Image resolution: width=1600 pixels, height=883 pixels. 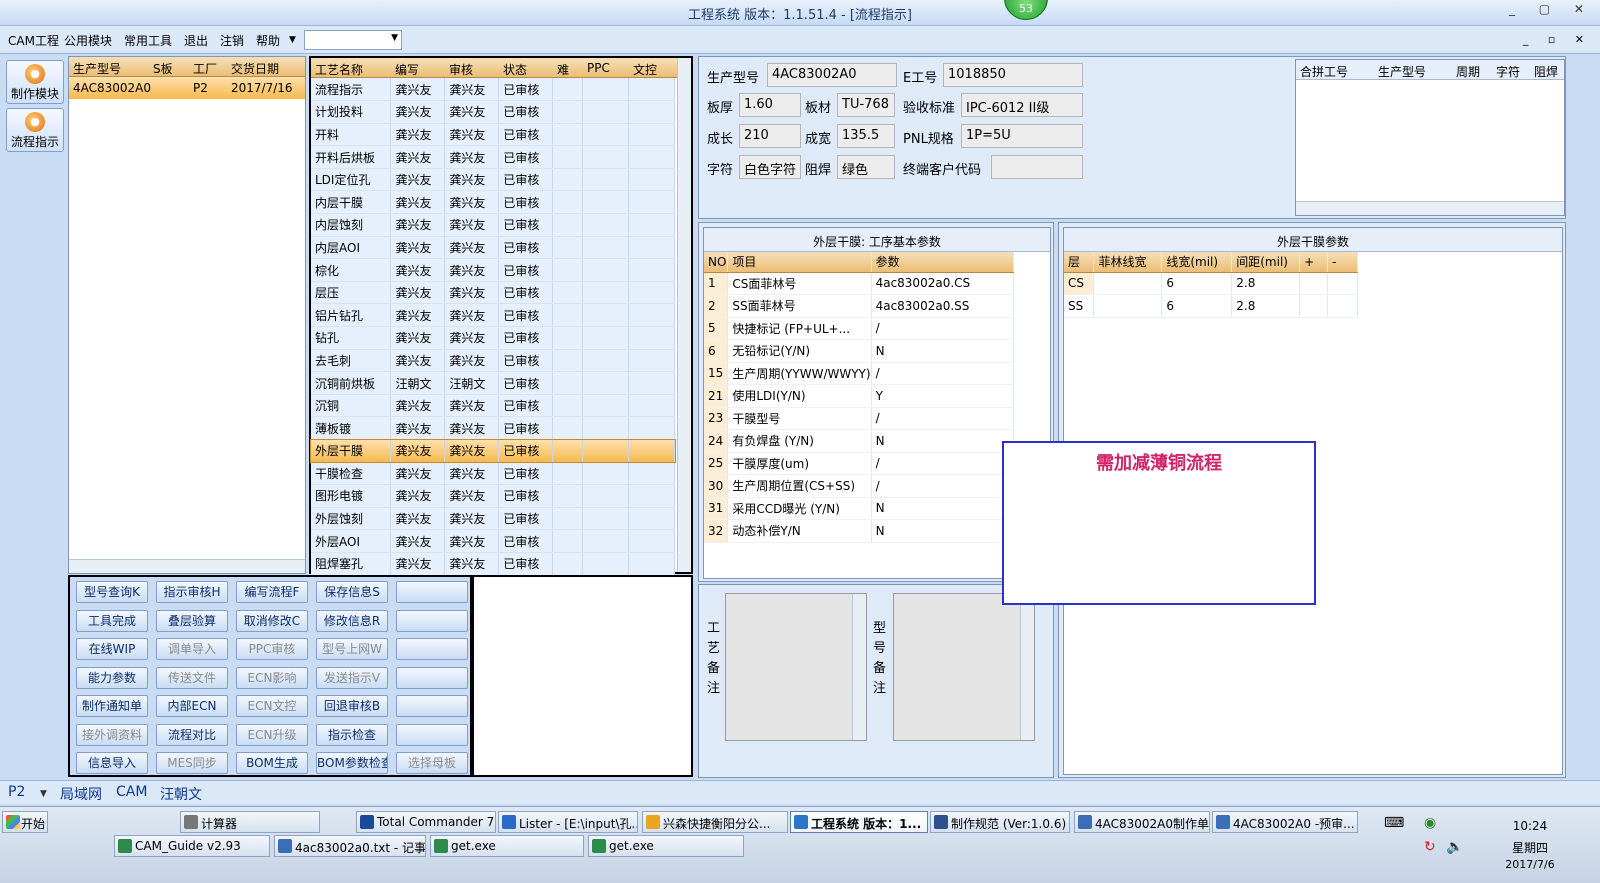 What do you see at coordinates (770, 136) in the screenshot?
I see `finished-length-field: 210` at bounding box center [770, 136].